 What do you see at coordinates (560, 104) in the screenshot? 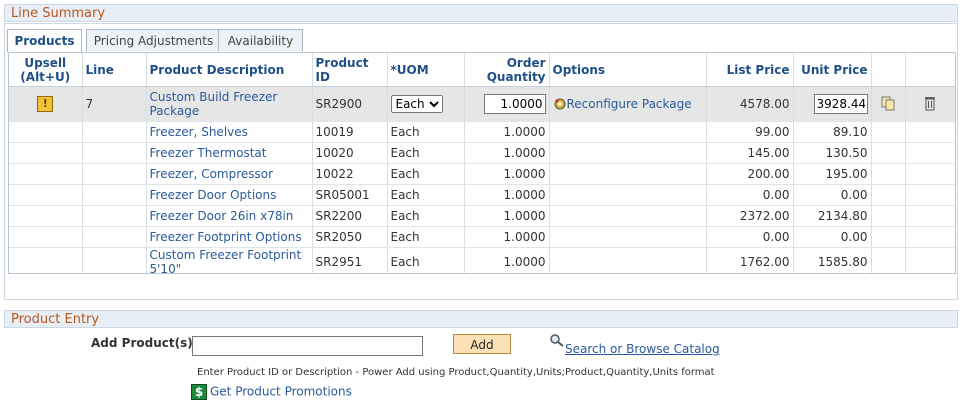
I see `reconfigure-icon` at bounding box center [560, 104].